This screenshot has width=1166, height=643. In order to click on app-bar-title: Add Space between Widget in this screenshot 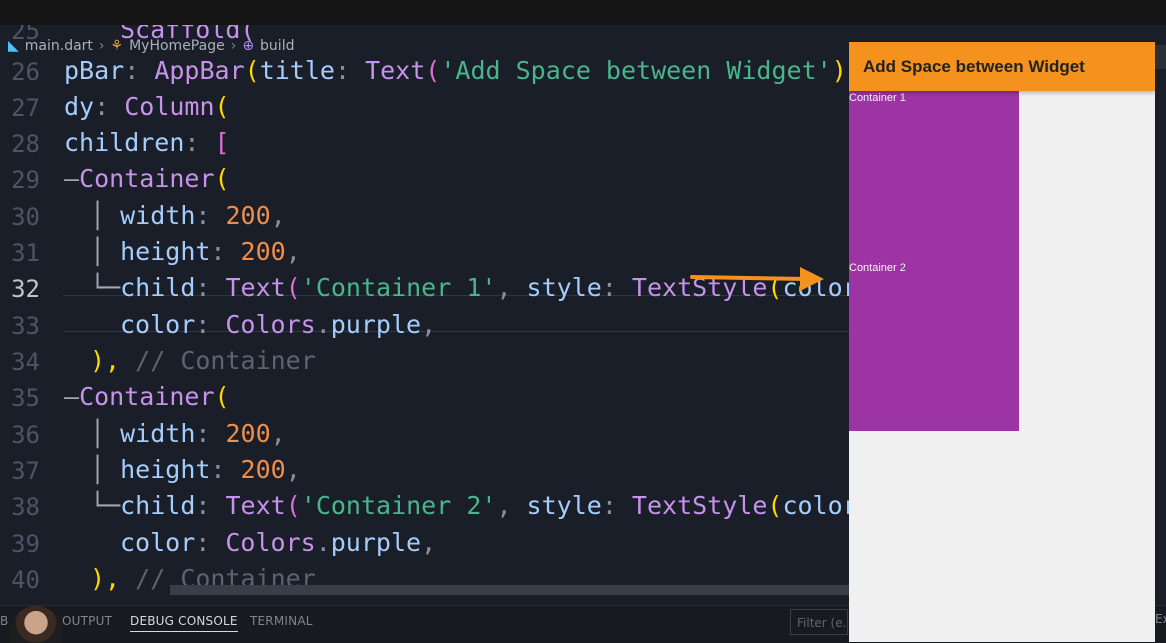, I will do `click(974, 66)`.